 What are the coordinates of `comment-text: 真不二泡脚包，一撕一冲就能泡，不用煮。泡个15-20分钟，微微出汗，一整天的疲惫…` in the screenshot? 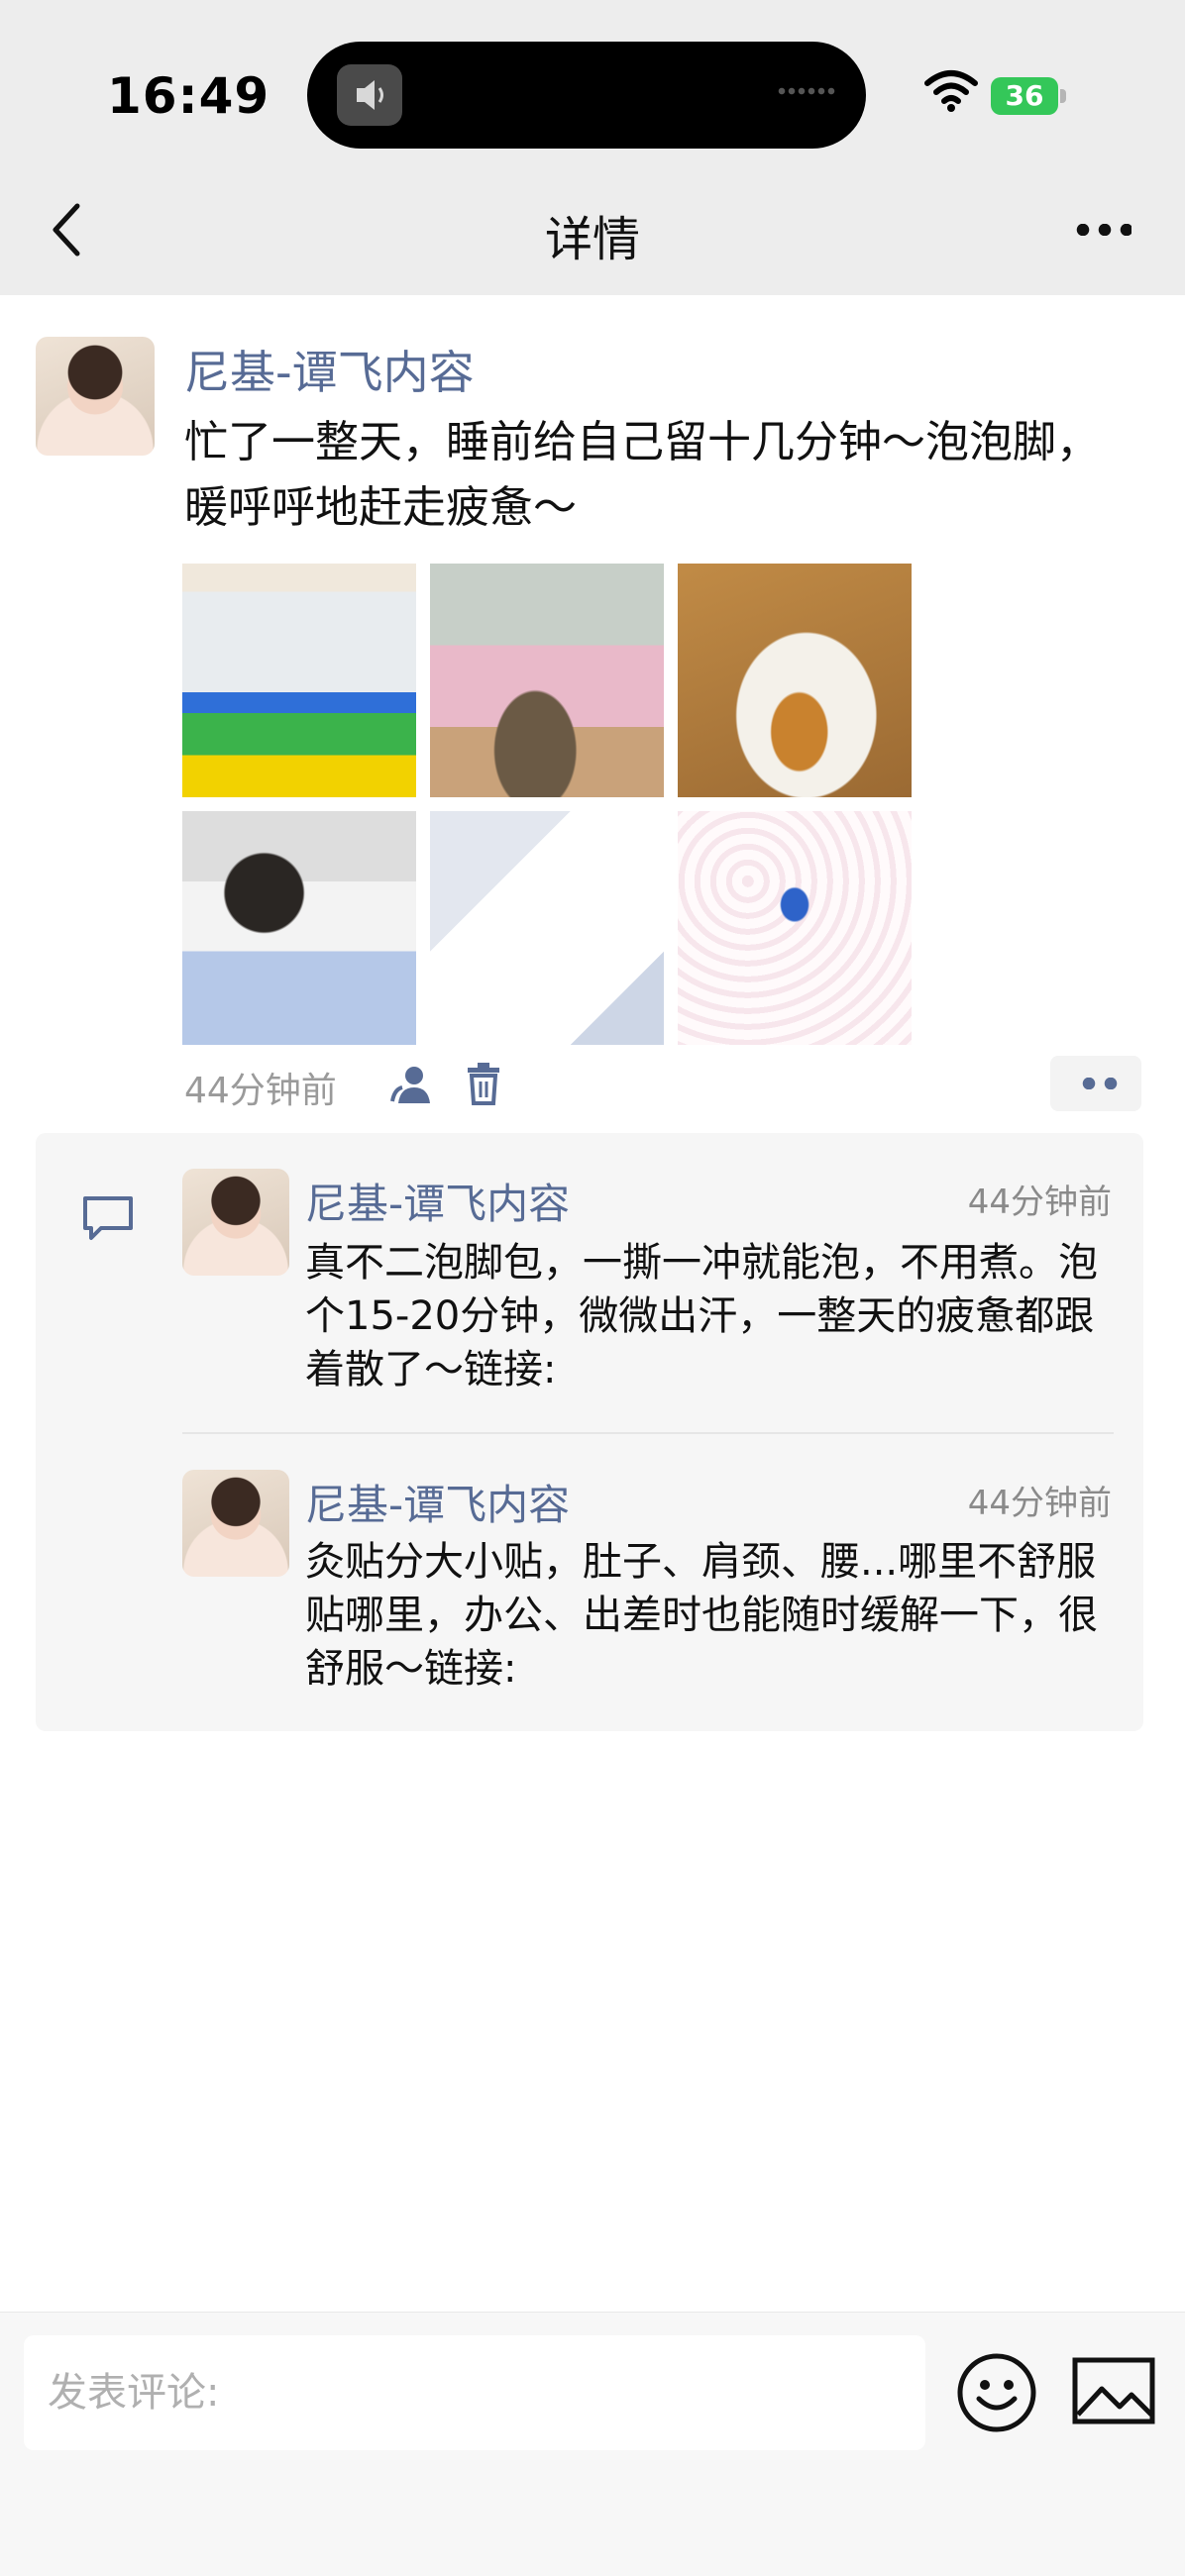 It's located at (701, 1316).